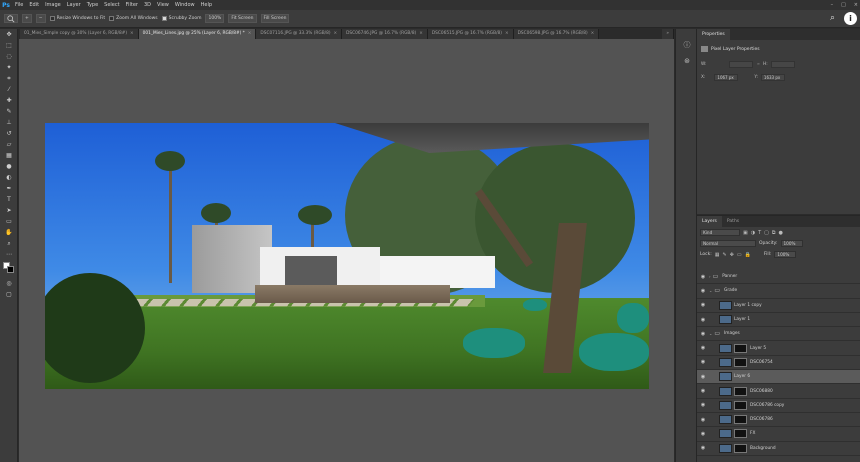 The width and height of the screenshot is (860, 462). I want to click on lock-position-icon: ✥, so click(732, 255).